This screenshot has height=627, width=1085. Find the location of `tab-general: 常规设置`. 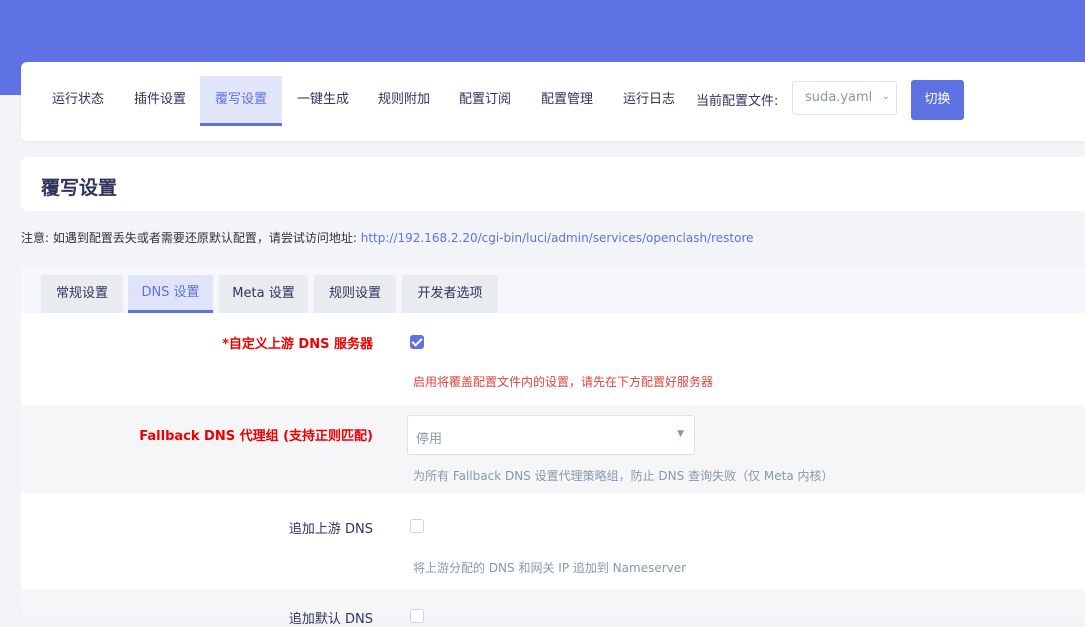

tab-general: 常规设置 is located at coordinates (82, 294).